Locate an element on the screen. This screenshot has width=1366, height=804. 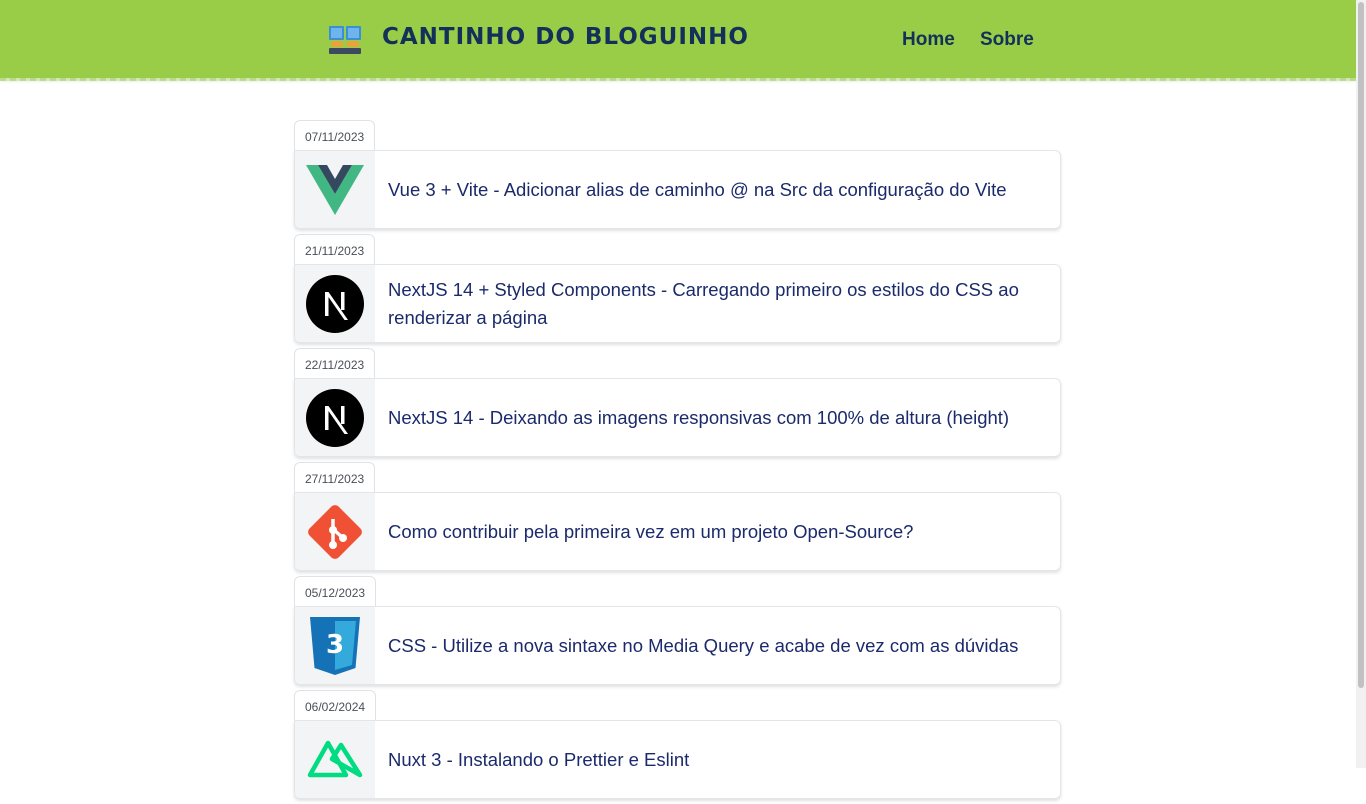
post-date: 21/11/2023 is located at coordinates (335, 249).